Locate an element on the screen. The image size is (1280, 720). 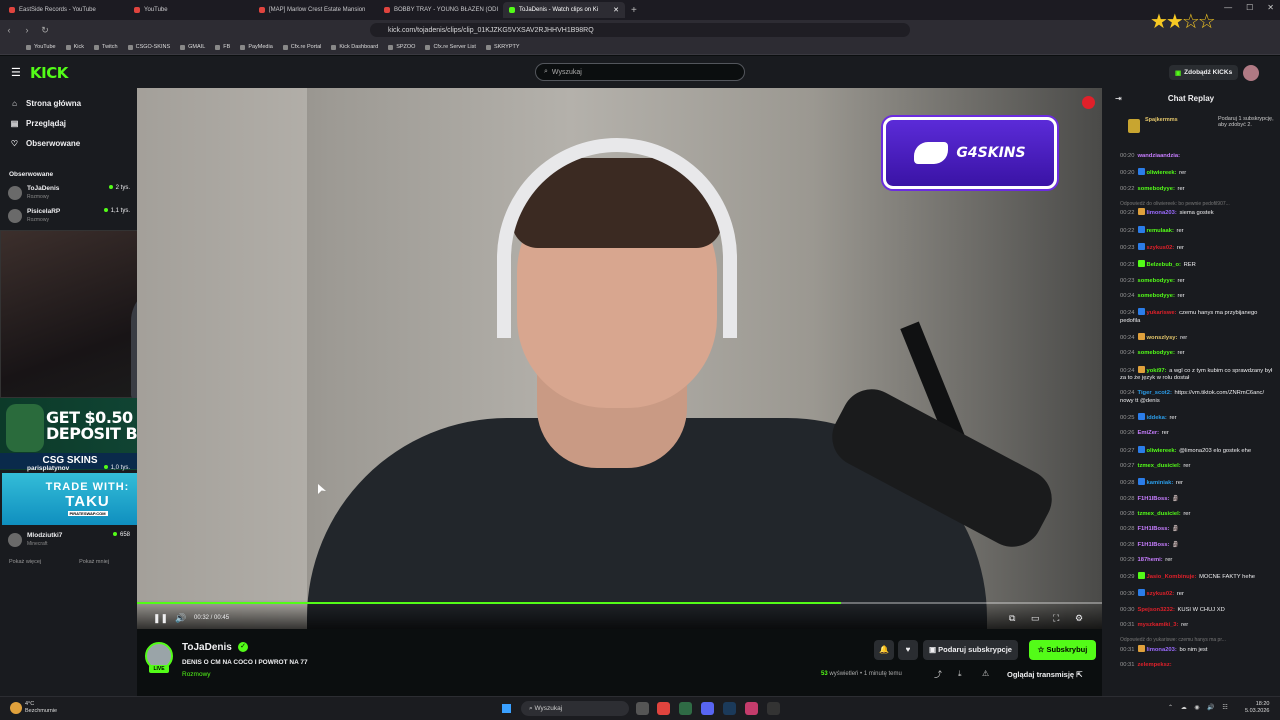
app-icon is located at coordinates (751, 708).